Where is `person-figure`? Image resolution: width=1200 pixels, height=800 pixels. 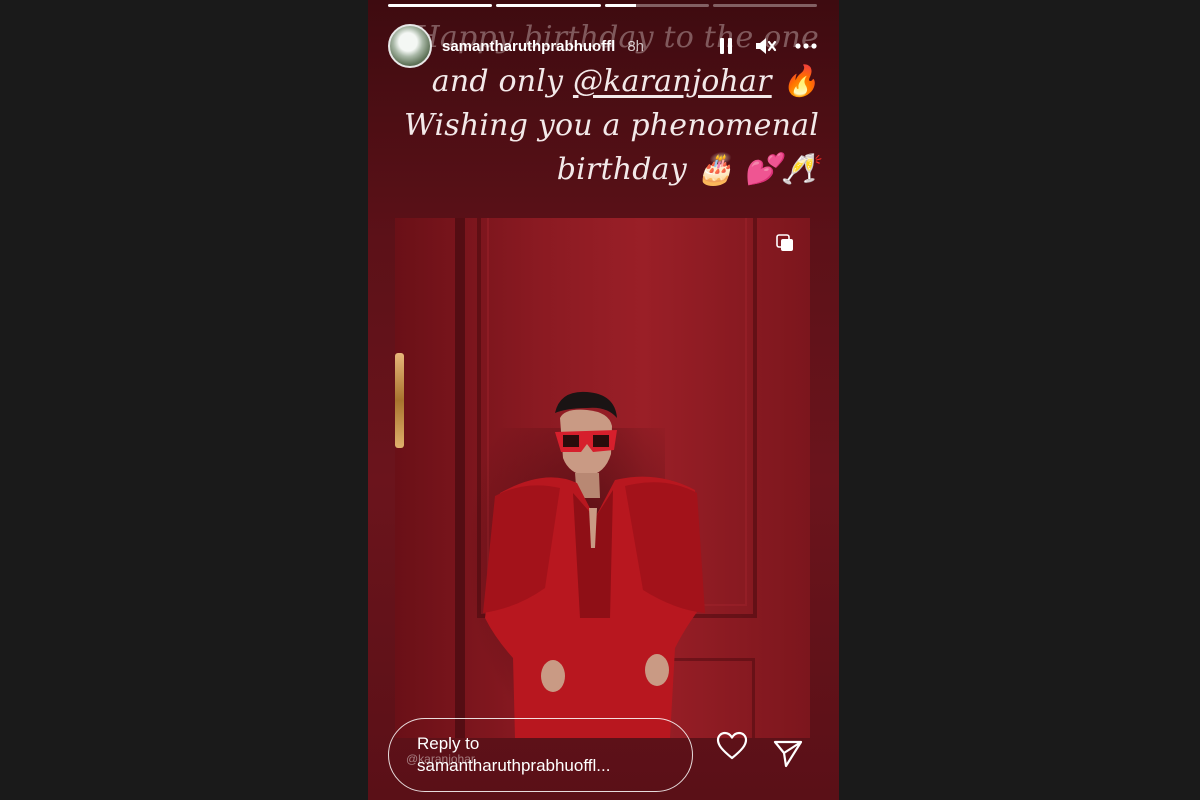 person-figure is located at coordinates (594, 564).